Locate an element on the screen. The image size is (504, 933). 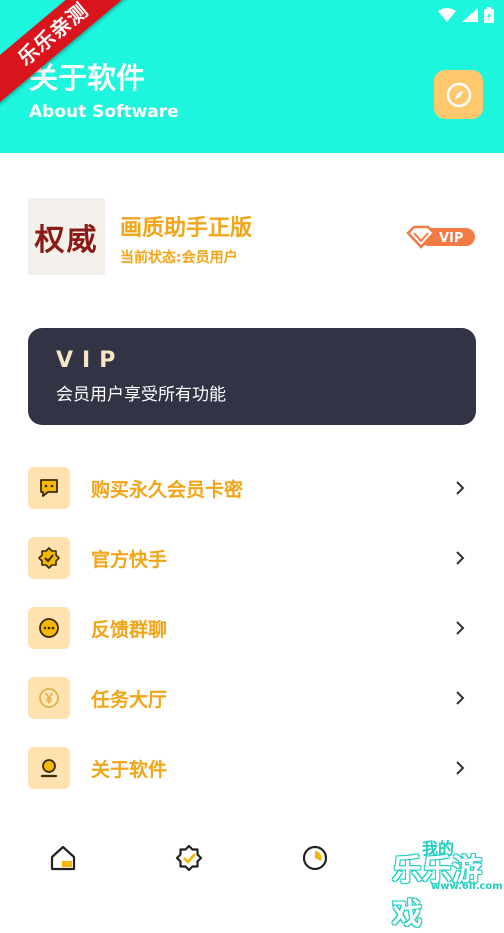
status-icons is located at coordinates (466, 15).